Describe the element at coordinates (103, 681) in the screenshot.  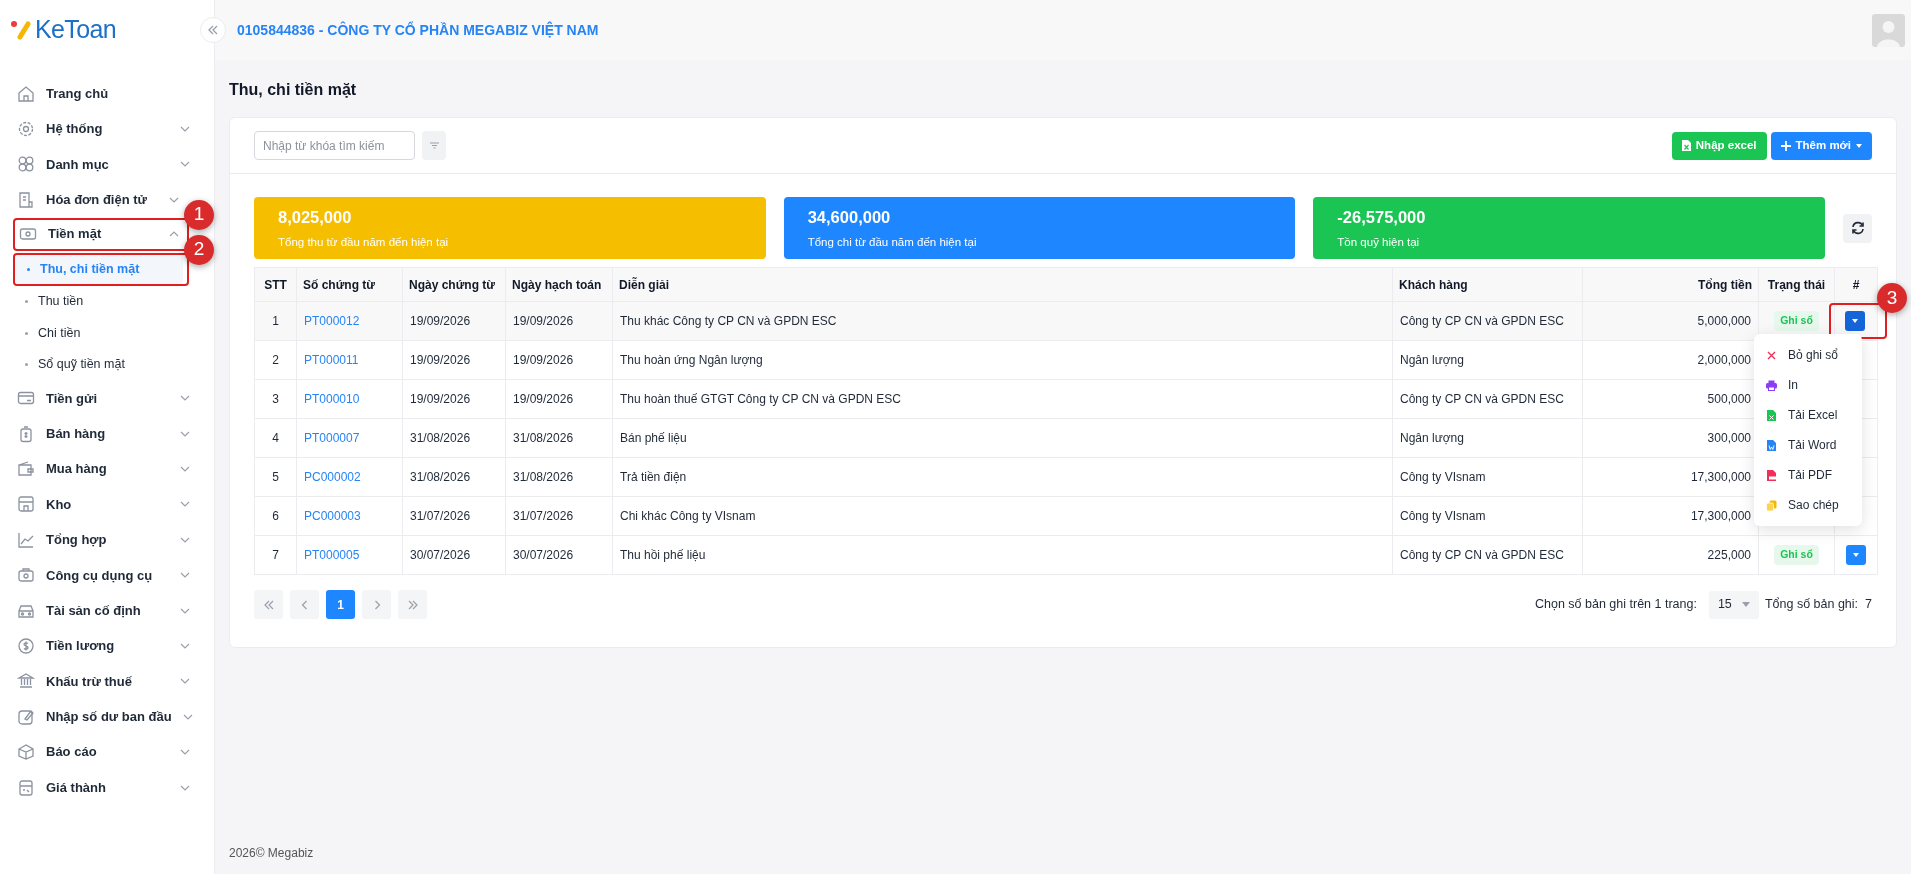
I see `sidebar-item: Khấu trừ thuế` at that location.